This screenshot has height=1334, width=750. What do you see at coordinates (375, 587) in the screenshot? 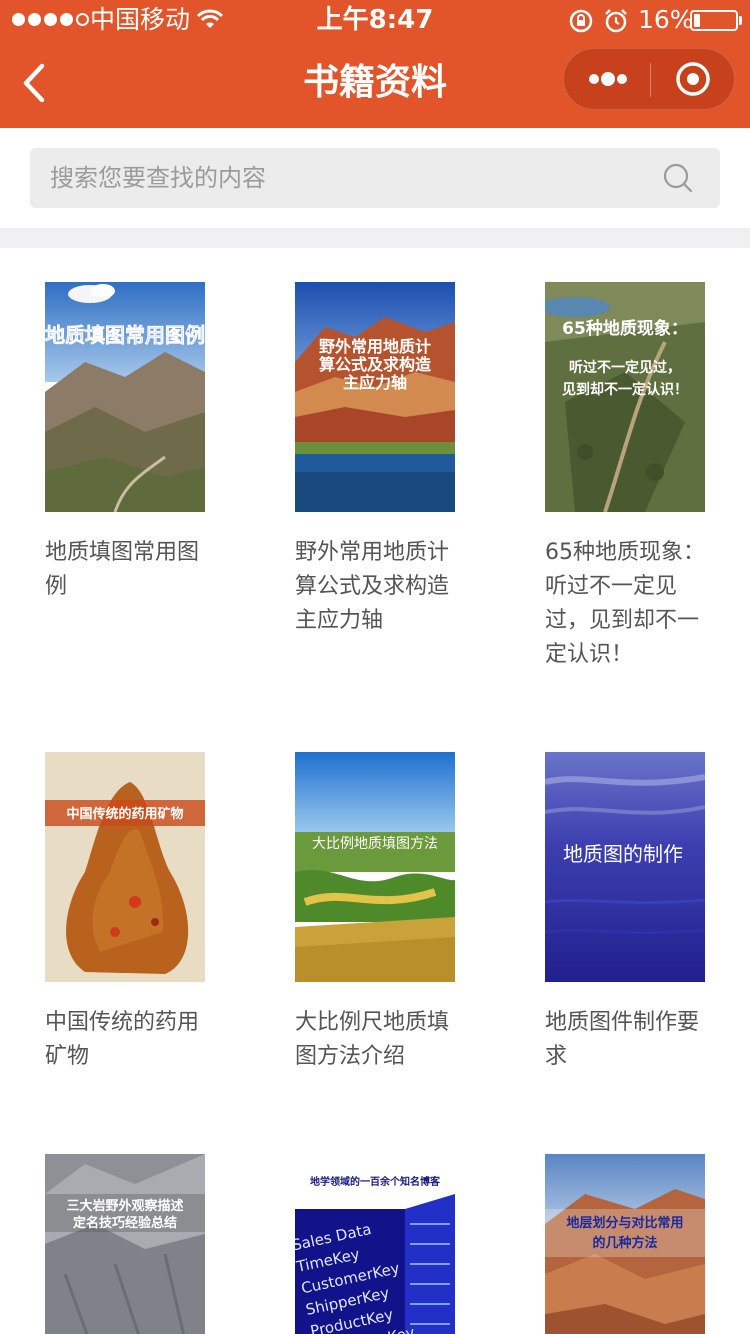
I see `book-title: 野外常用地质计算公式及求构造主应力轴` at bounding box center [375, 587].